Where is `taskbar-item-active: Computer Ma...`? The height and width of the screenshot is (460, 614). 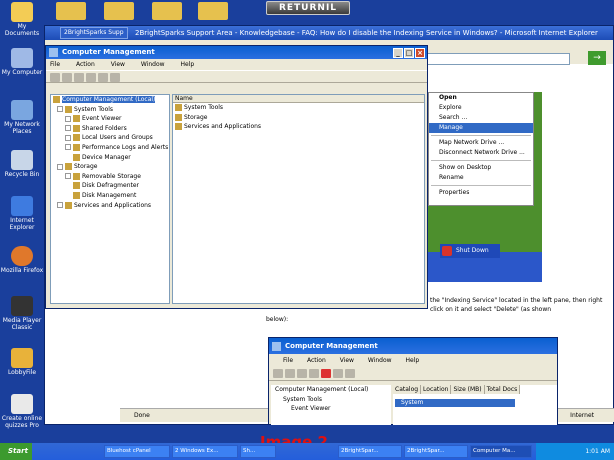
taskbar-item-active: Computer Ma... is located at coordinates (501, 451).